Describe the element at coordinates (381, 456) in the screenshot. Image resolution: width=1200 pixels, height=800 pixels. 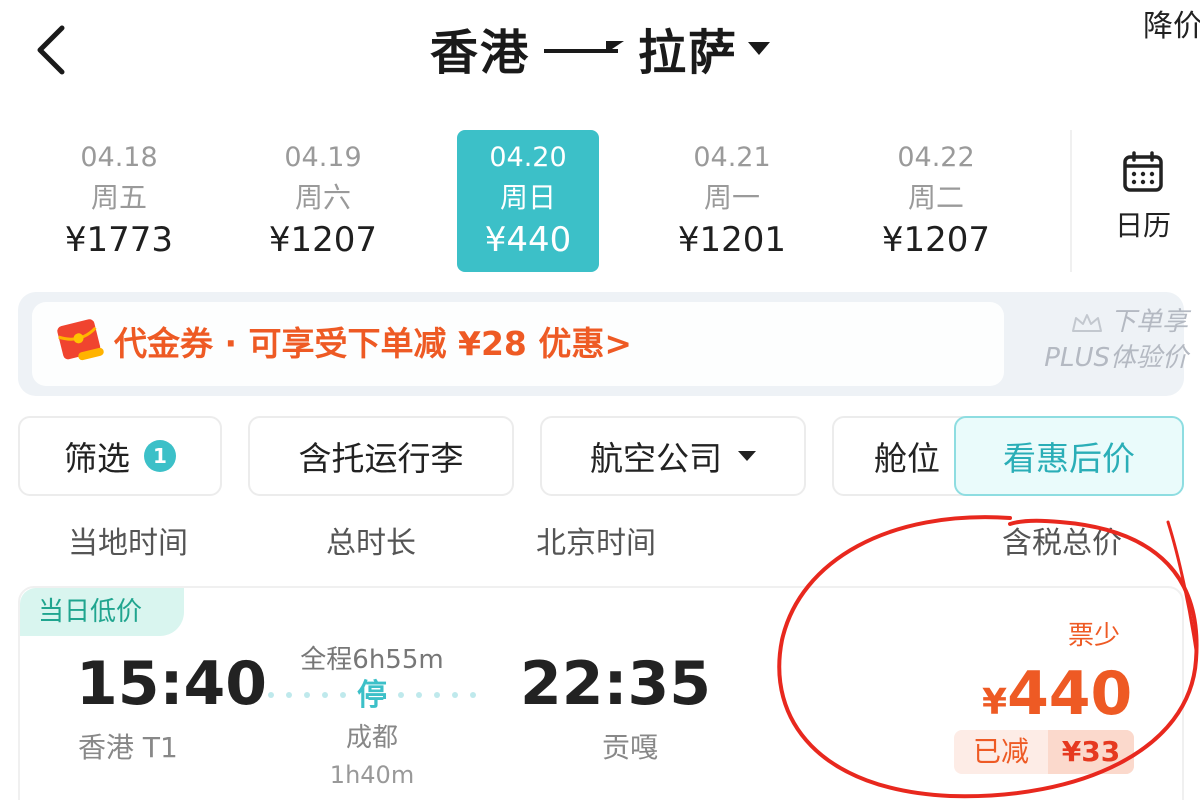
I see `baggage-filter-chip: 含托运行李` at that location.